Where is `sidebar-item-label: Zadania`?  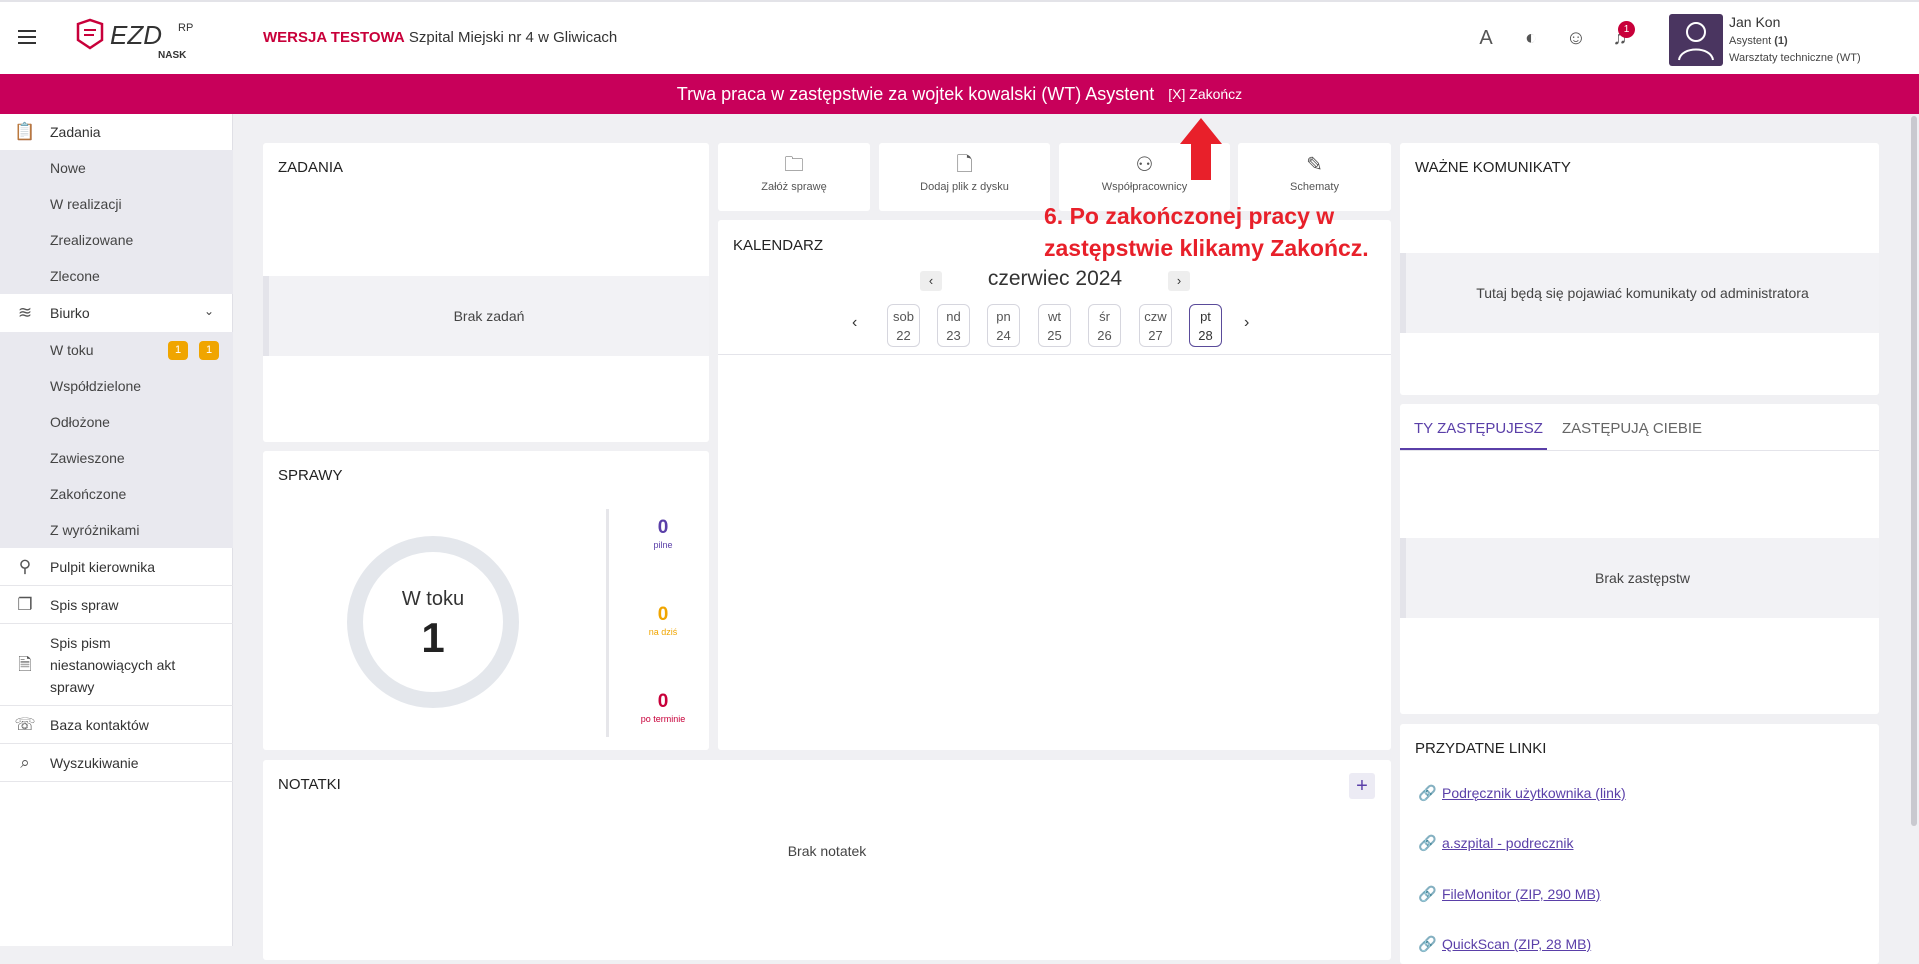 sidebar-item-label: Zadania is located at coordinates (75, 132).